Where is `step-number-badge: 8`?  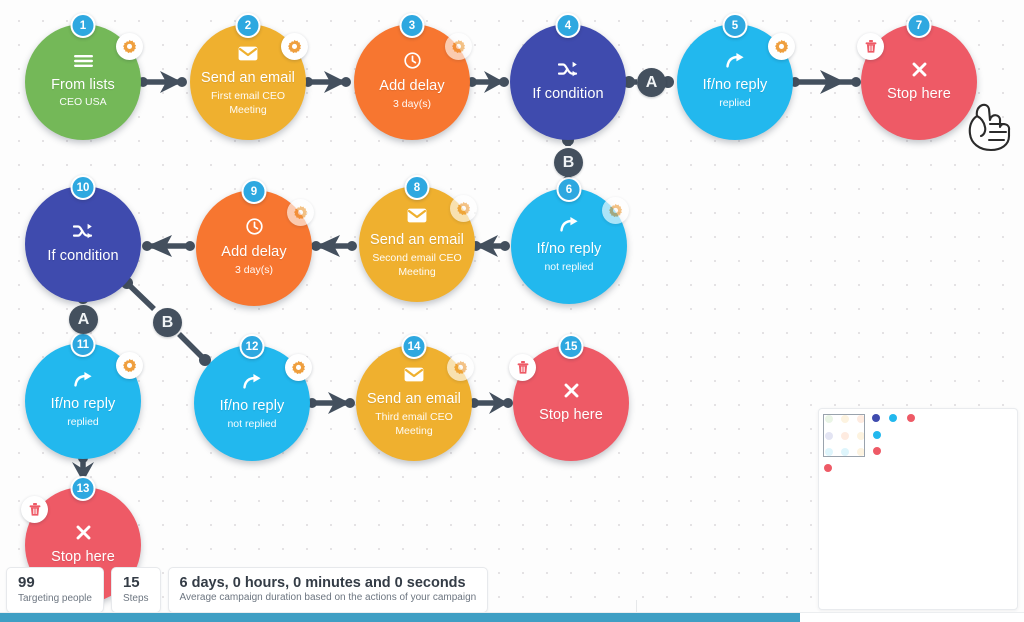 step-number-badge: 8 is located at coordinates (417, 187).